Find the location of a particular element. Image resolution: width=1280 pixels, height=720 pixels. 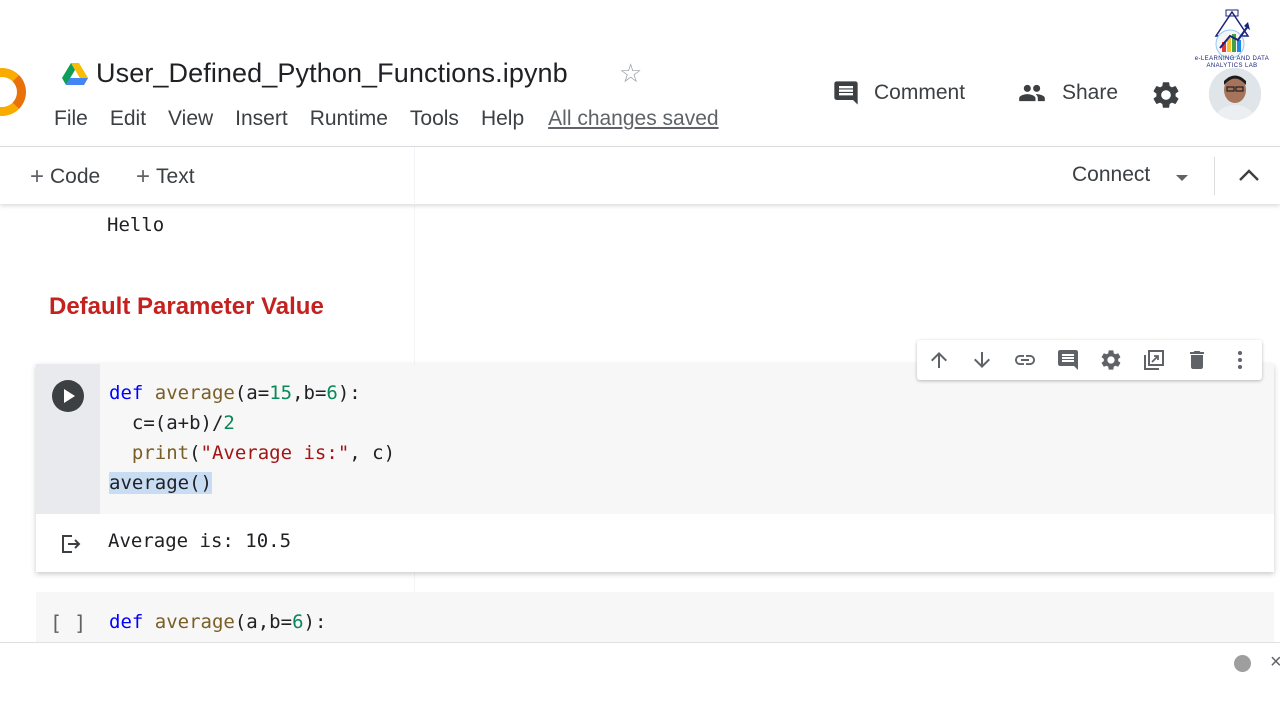

notebook-toolbar: + Code + Text Connect is located at coordinates (640, 175).